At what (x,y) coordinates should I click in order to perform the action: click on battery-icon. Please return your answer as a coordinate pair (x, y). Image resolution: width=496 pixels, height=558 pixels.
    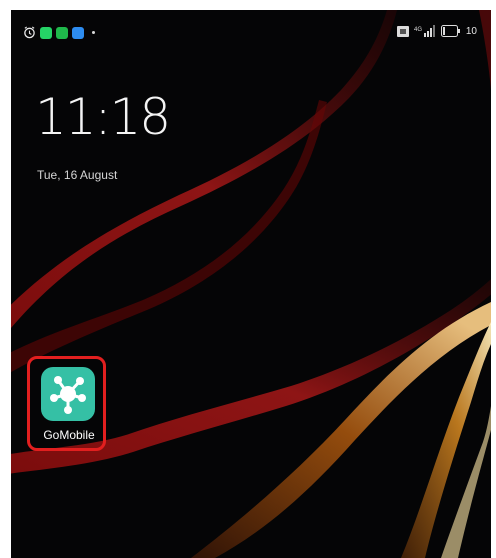
    Looking at the image, I should click on (450, 31).